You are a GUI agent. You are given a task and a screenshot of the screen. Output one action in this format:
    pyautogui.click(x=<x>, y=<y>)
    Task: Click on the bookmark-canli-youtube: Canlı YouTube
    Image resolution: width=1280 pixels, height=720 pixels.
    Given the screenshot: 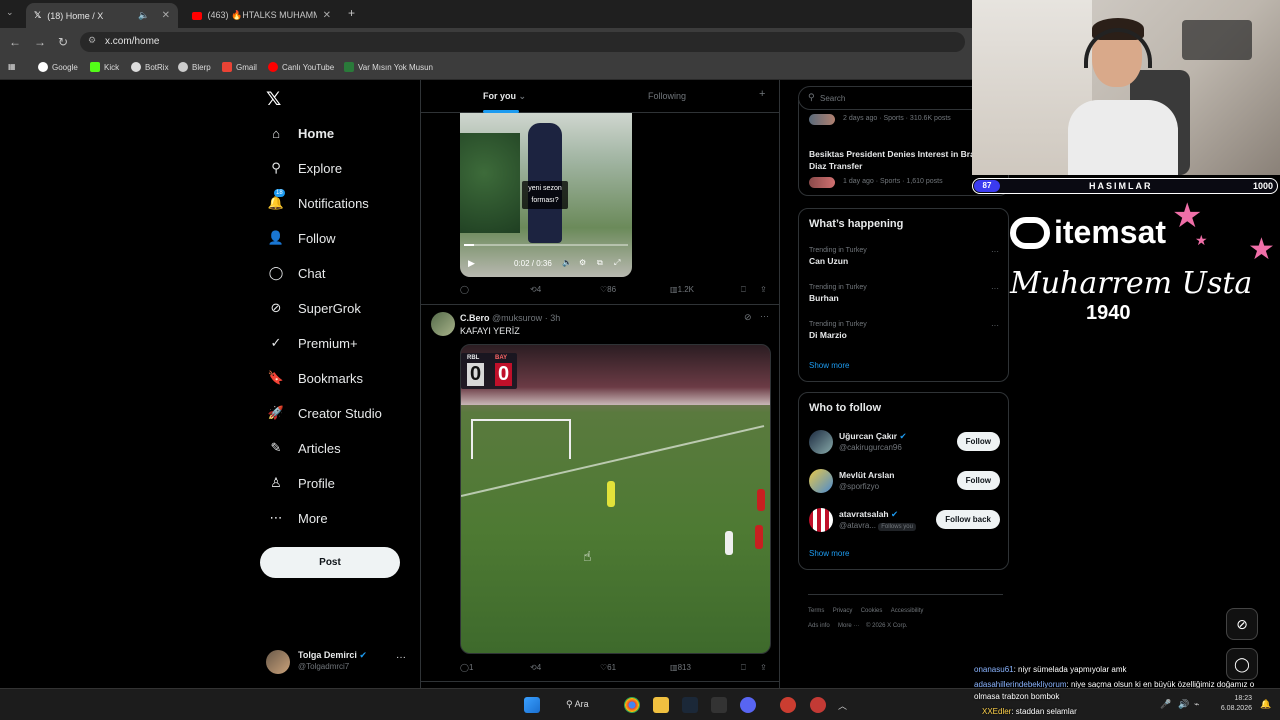 What is the action you would take?
    pyautogui.click(x=301, y=67)
    